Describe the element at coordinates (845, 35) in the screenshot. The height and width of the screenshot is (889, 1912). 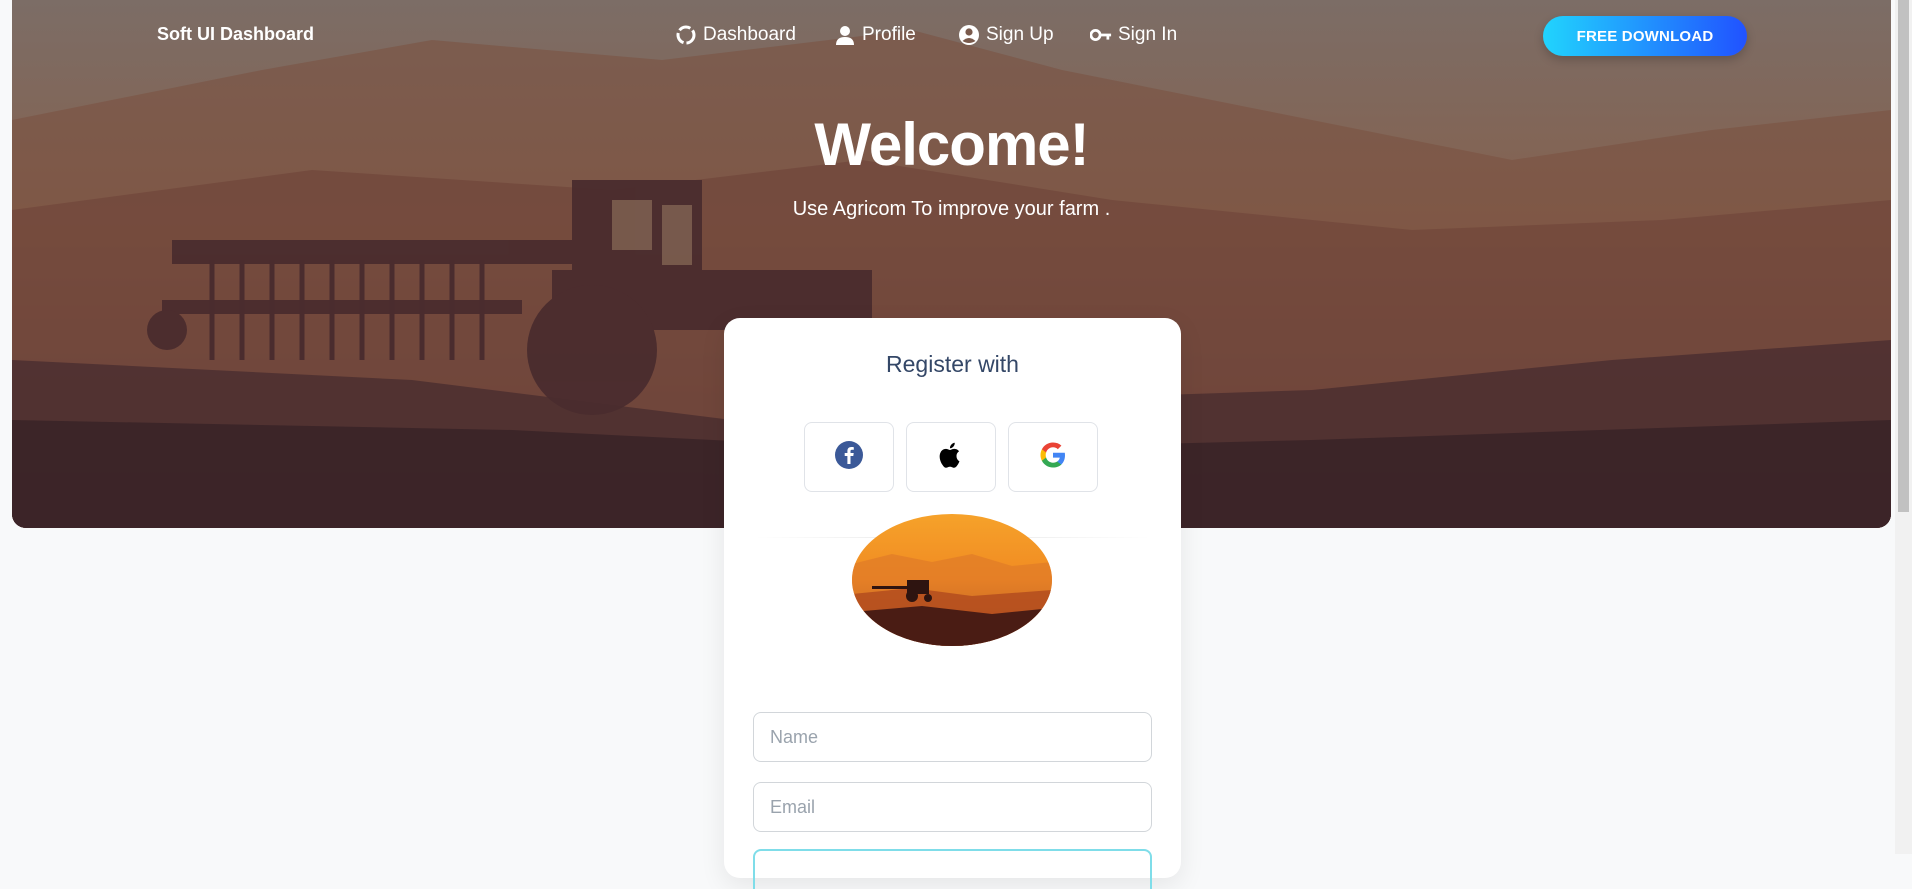
I see `user-icon` at that location.